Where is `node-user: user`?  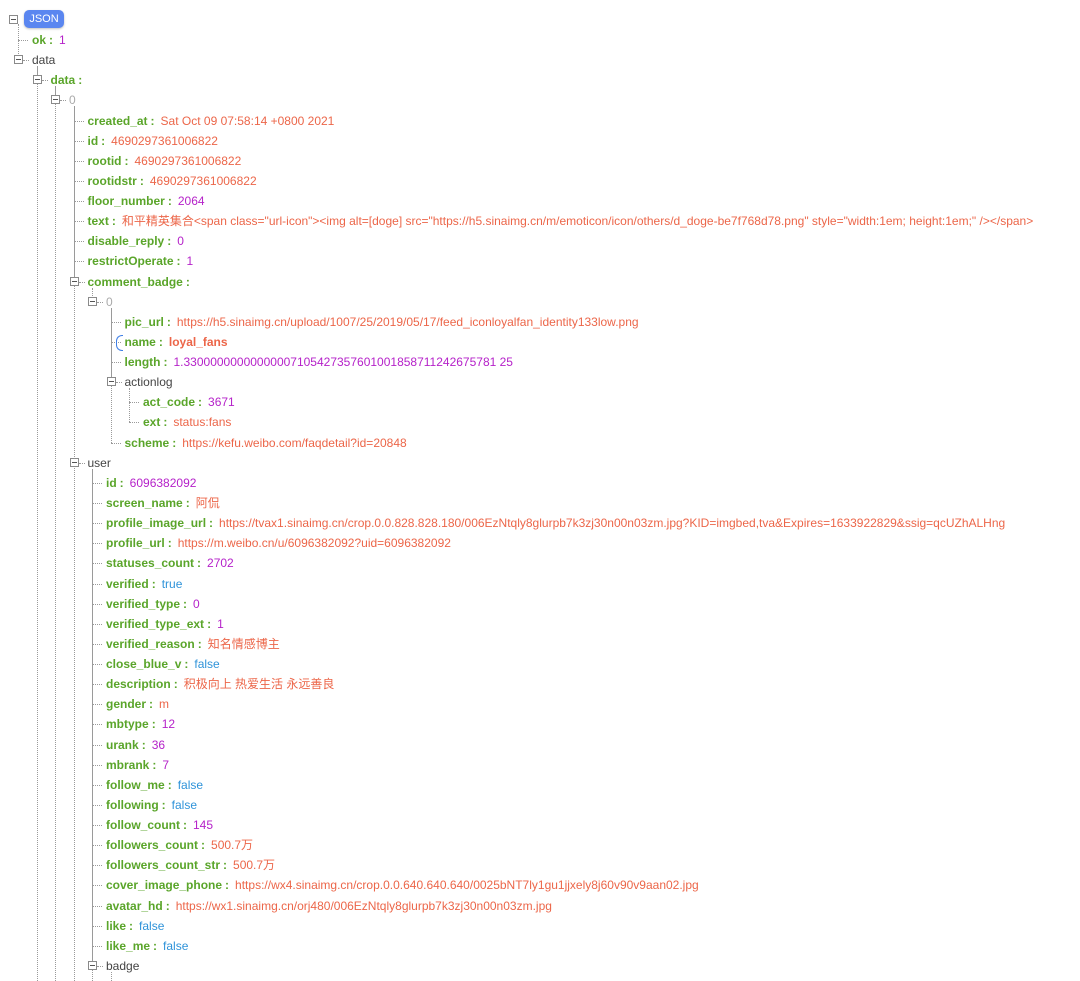 node-user: user is located at coordinates (99, 463).